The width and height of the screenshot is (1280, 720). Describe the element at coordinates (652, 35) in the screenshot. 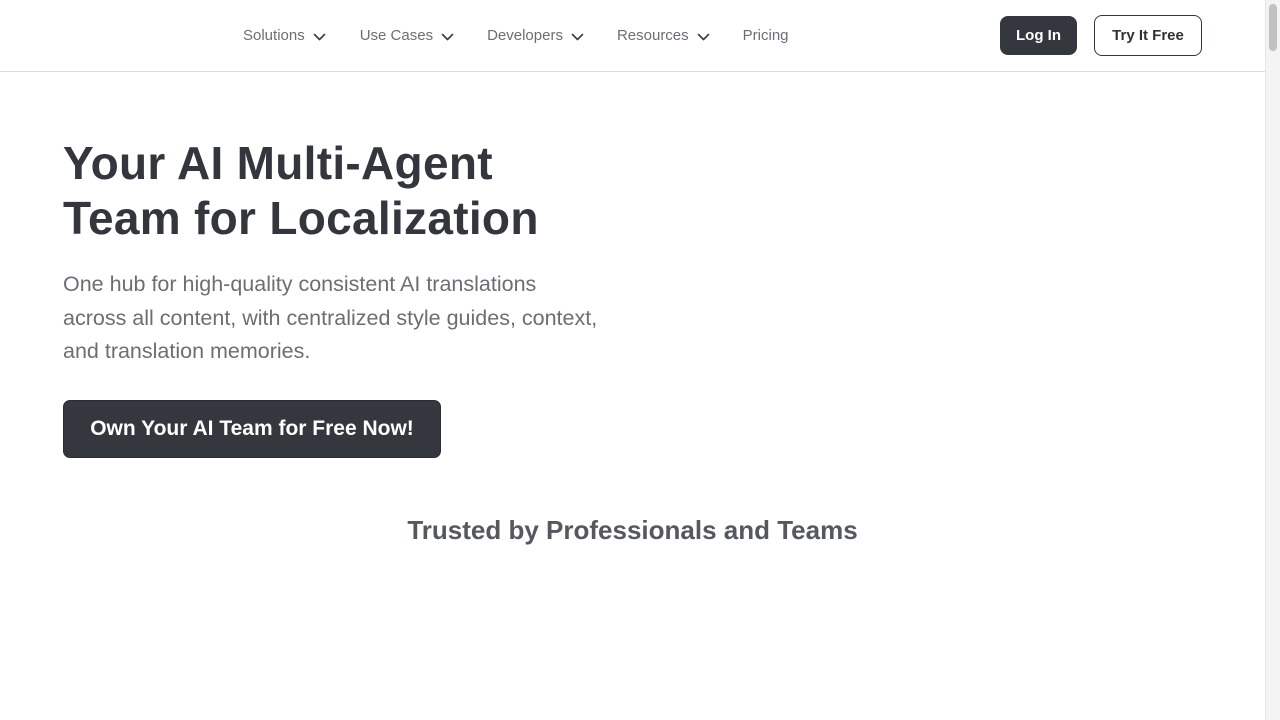

I see `nav-item-label: Resources` at that location.